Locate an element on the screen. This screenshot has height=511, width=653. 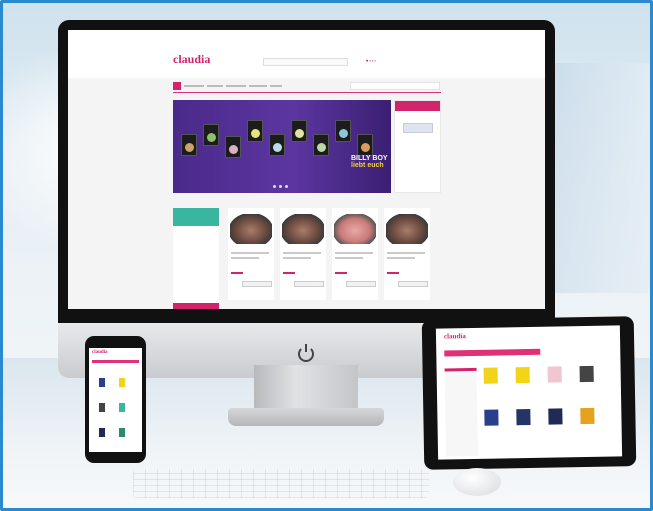
promo-banner is located at coordinates (282, 146).